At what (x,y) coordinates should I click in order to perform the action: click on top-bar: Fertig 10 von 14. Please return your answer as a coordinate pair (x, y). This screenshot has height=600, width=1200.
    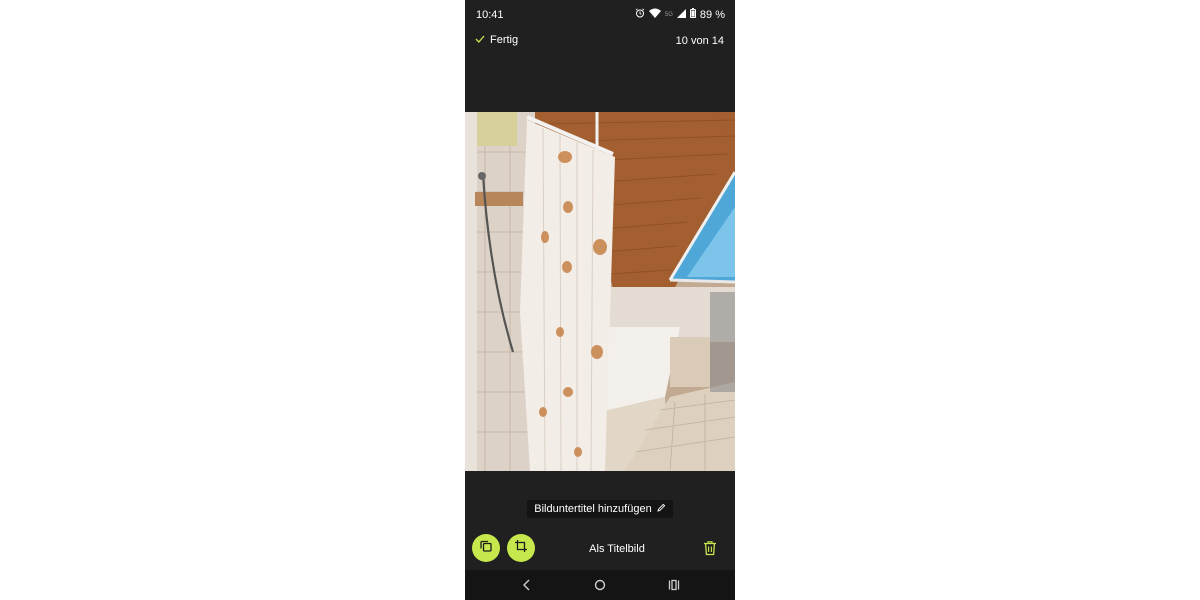
    Looking at the image, I should click on (600, 42).